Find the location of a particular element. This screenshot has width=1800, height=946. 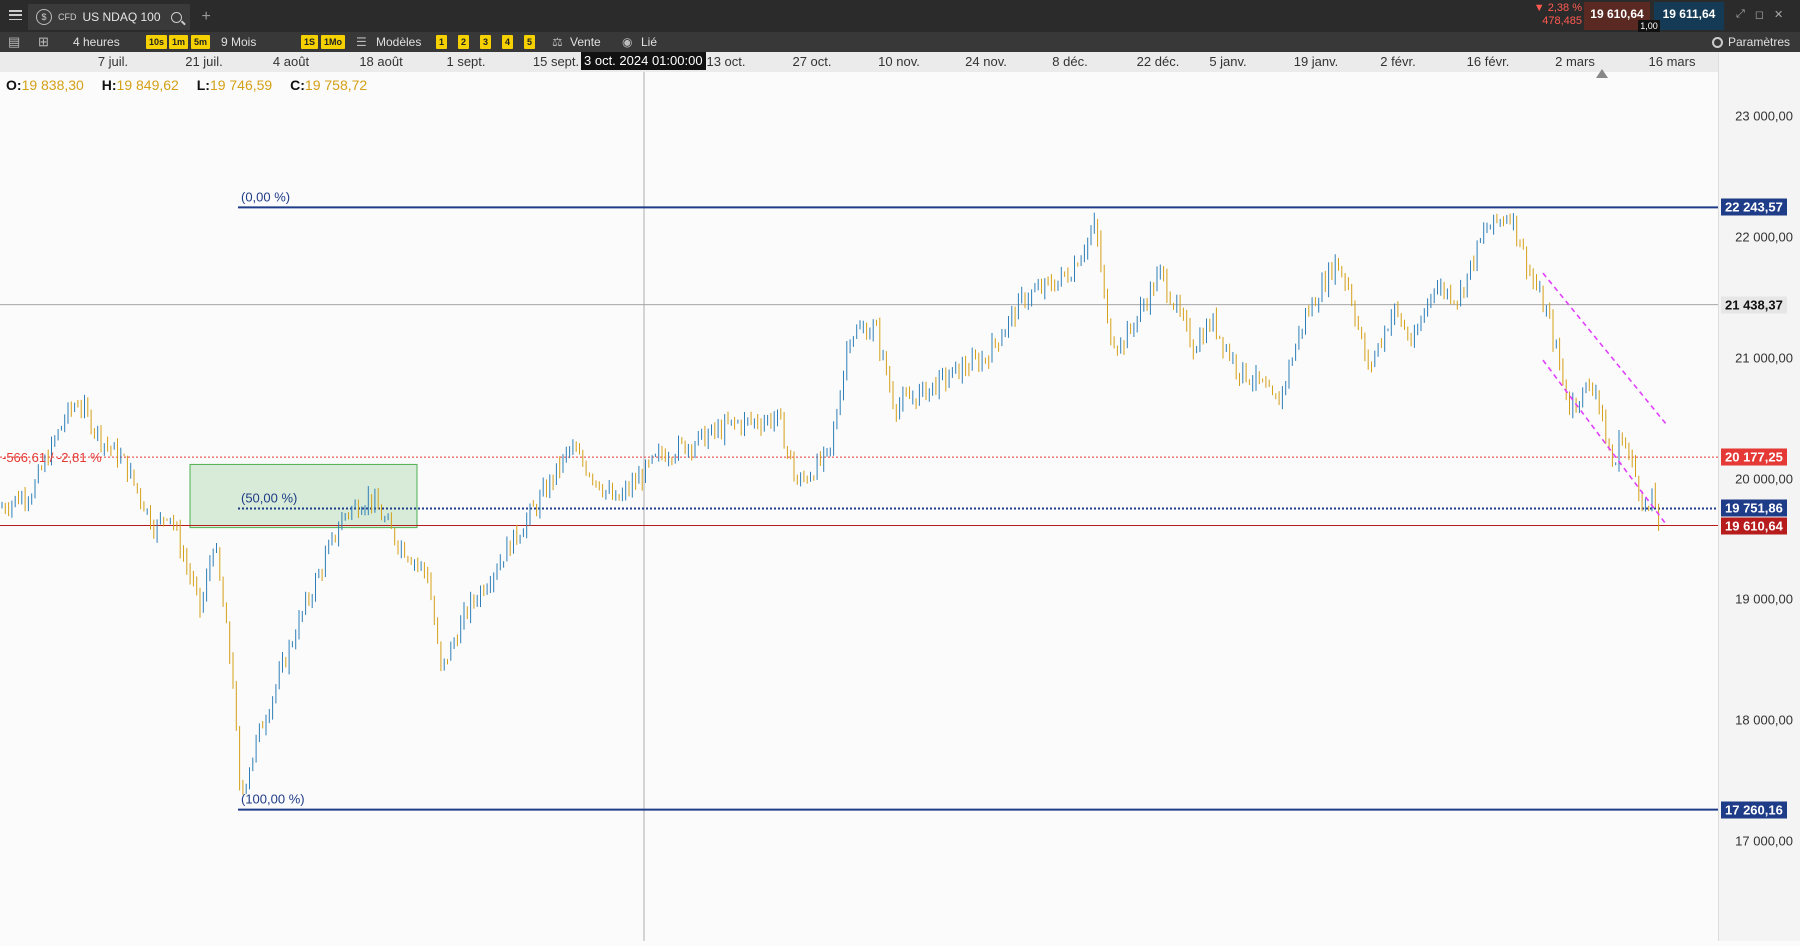

timeframe-select: 4 heures is located at coordinates (96, 42).